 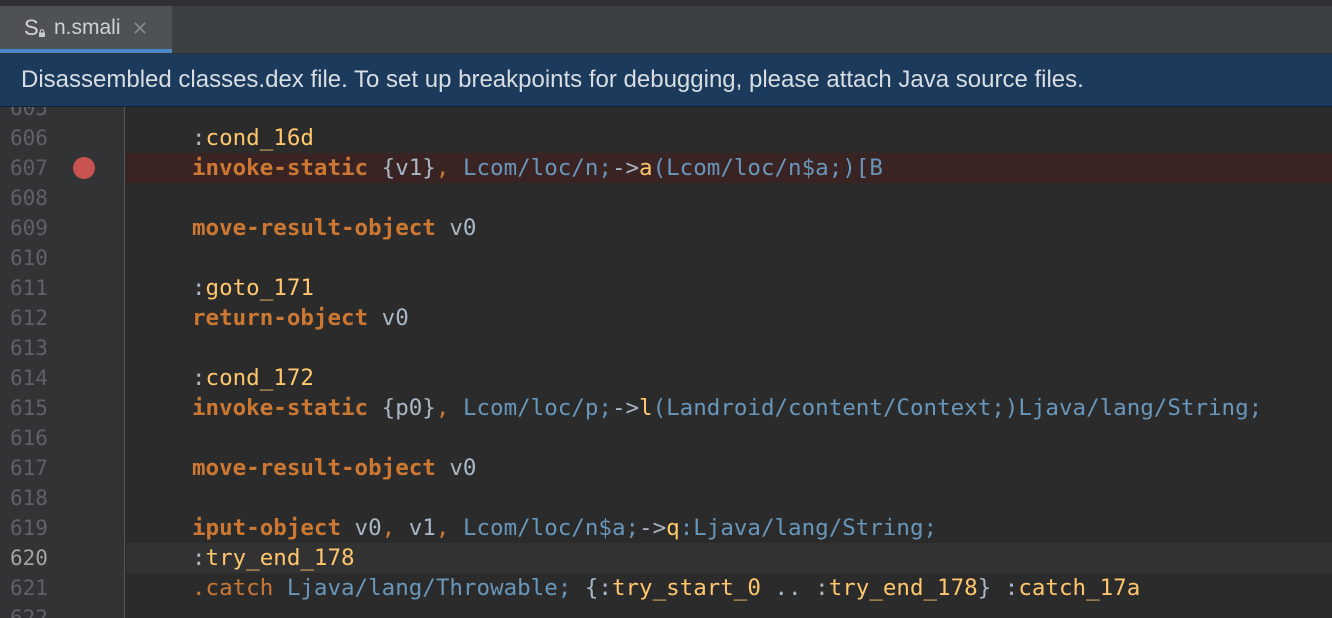 What do you see at coordinates (42, 32) in the screenshot?
I see `lock-icon` at bounding box center [42, 32].